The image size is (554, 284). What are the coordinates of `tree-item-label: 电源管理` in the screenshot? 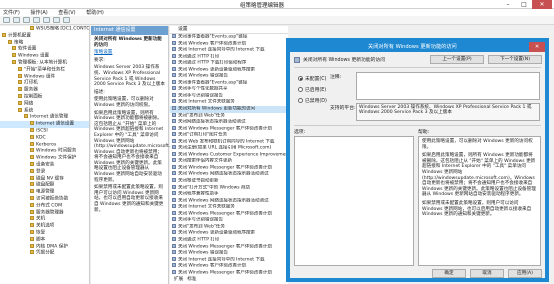 It's located at (45, 192).